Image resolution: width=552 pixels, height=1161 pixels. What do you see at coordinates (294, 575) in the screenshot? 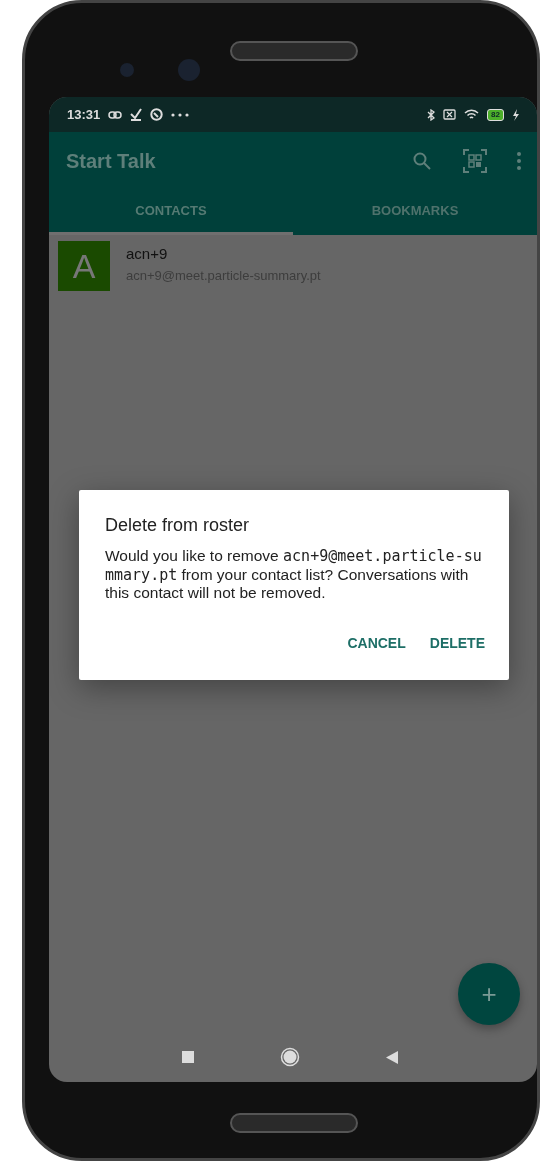
I see `dialog-message: Would you like to remove acn+9@meet.particle-summary.pt from your contact list? Conversations with this contact will not be removed.` at bounding box center [294, 575].